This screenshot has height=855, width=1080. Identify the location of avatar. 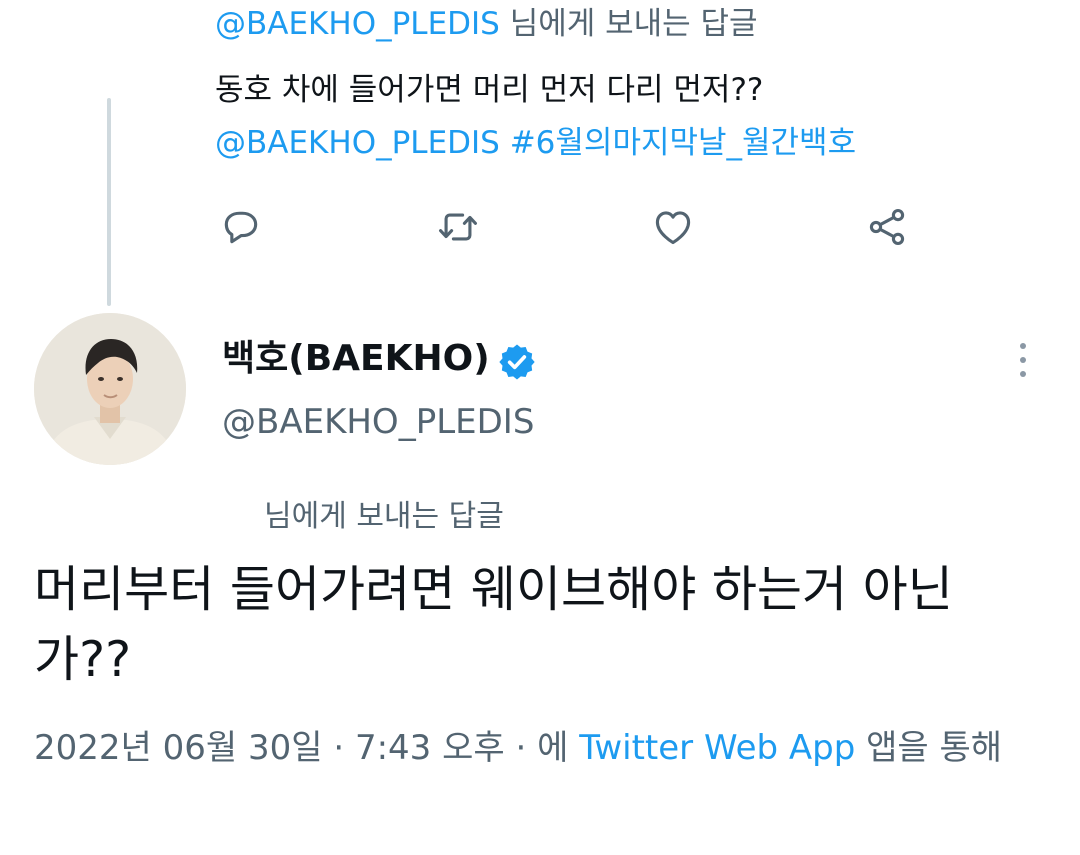
(110, 389).